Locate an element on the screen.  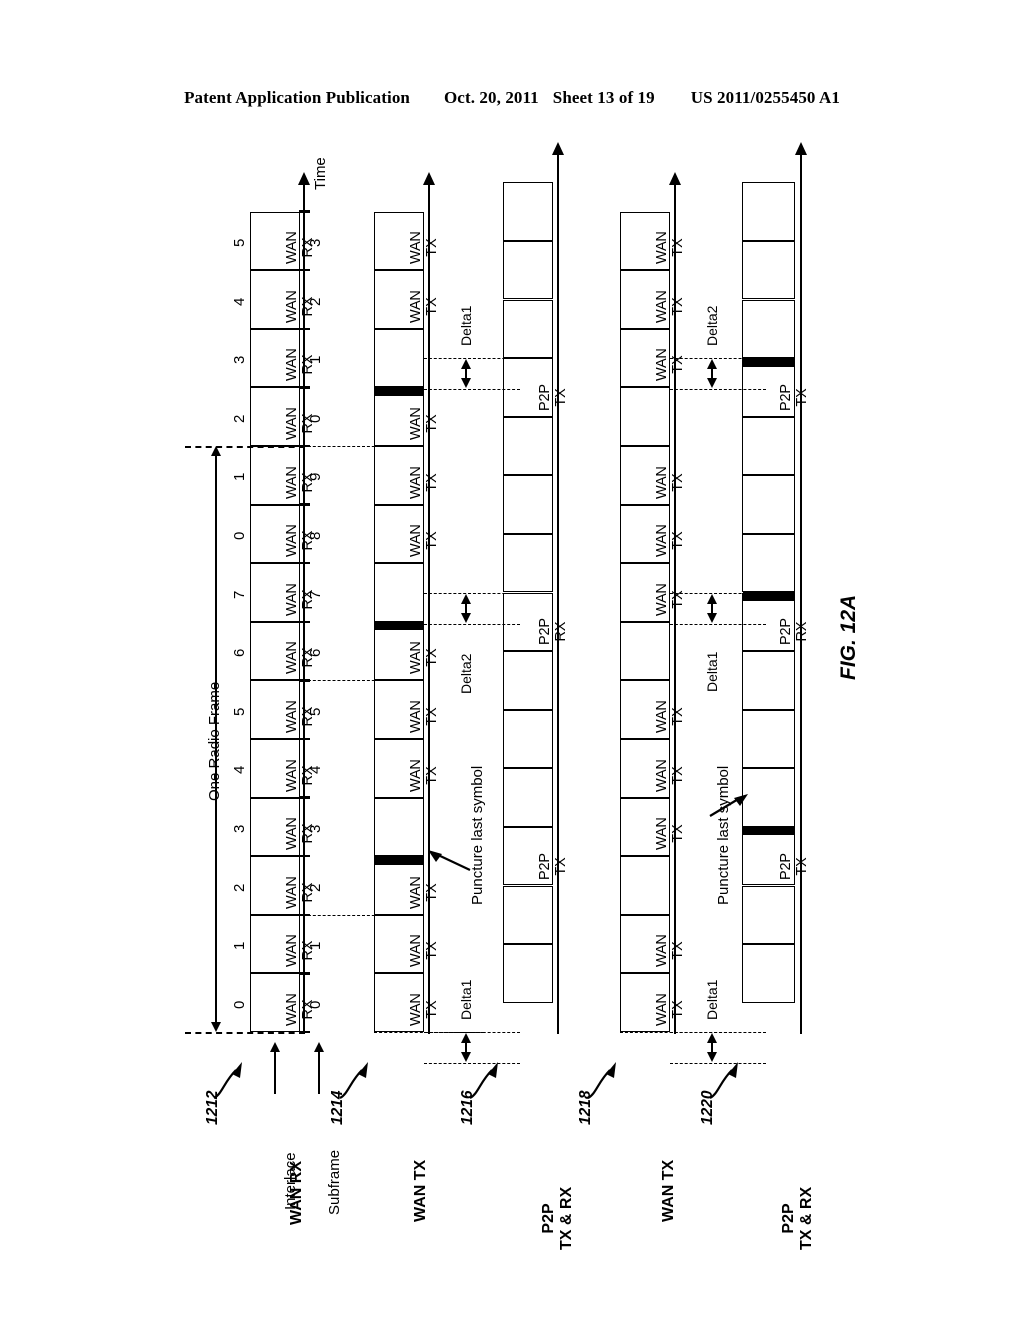
subframe-arrow-stem is located at coordinates (319, 1073).